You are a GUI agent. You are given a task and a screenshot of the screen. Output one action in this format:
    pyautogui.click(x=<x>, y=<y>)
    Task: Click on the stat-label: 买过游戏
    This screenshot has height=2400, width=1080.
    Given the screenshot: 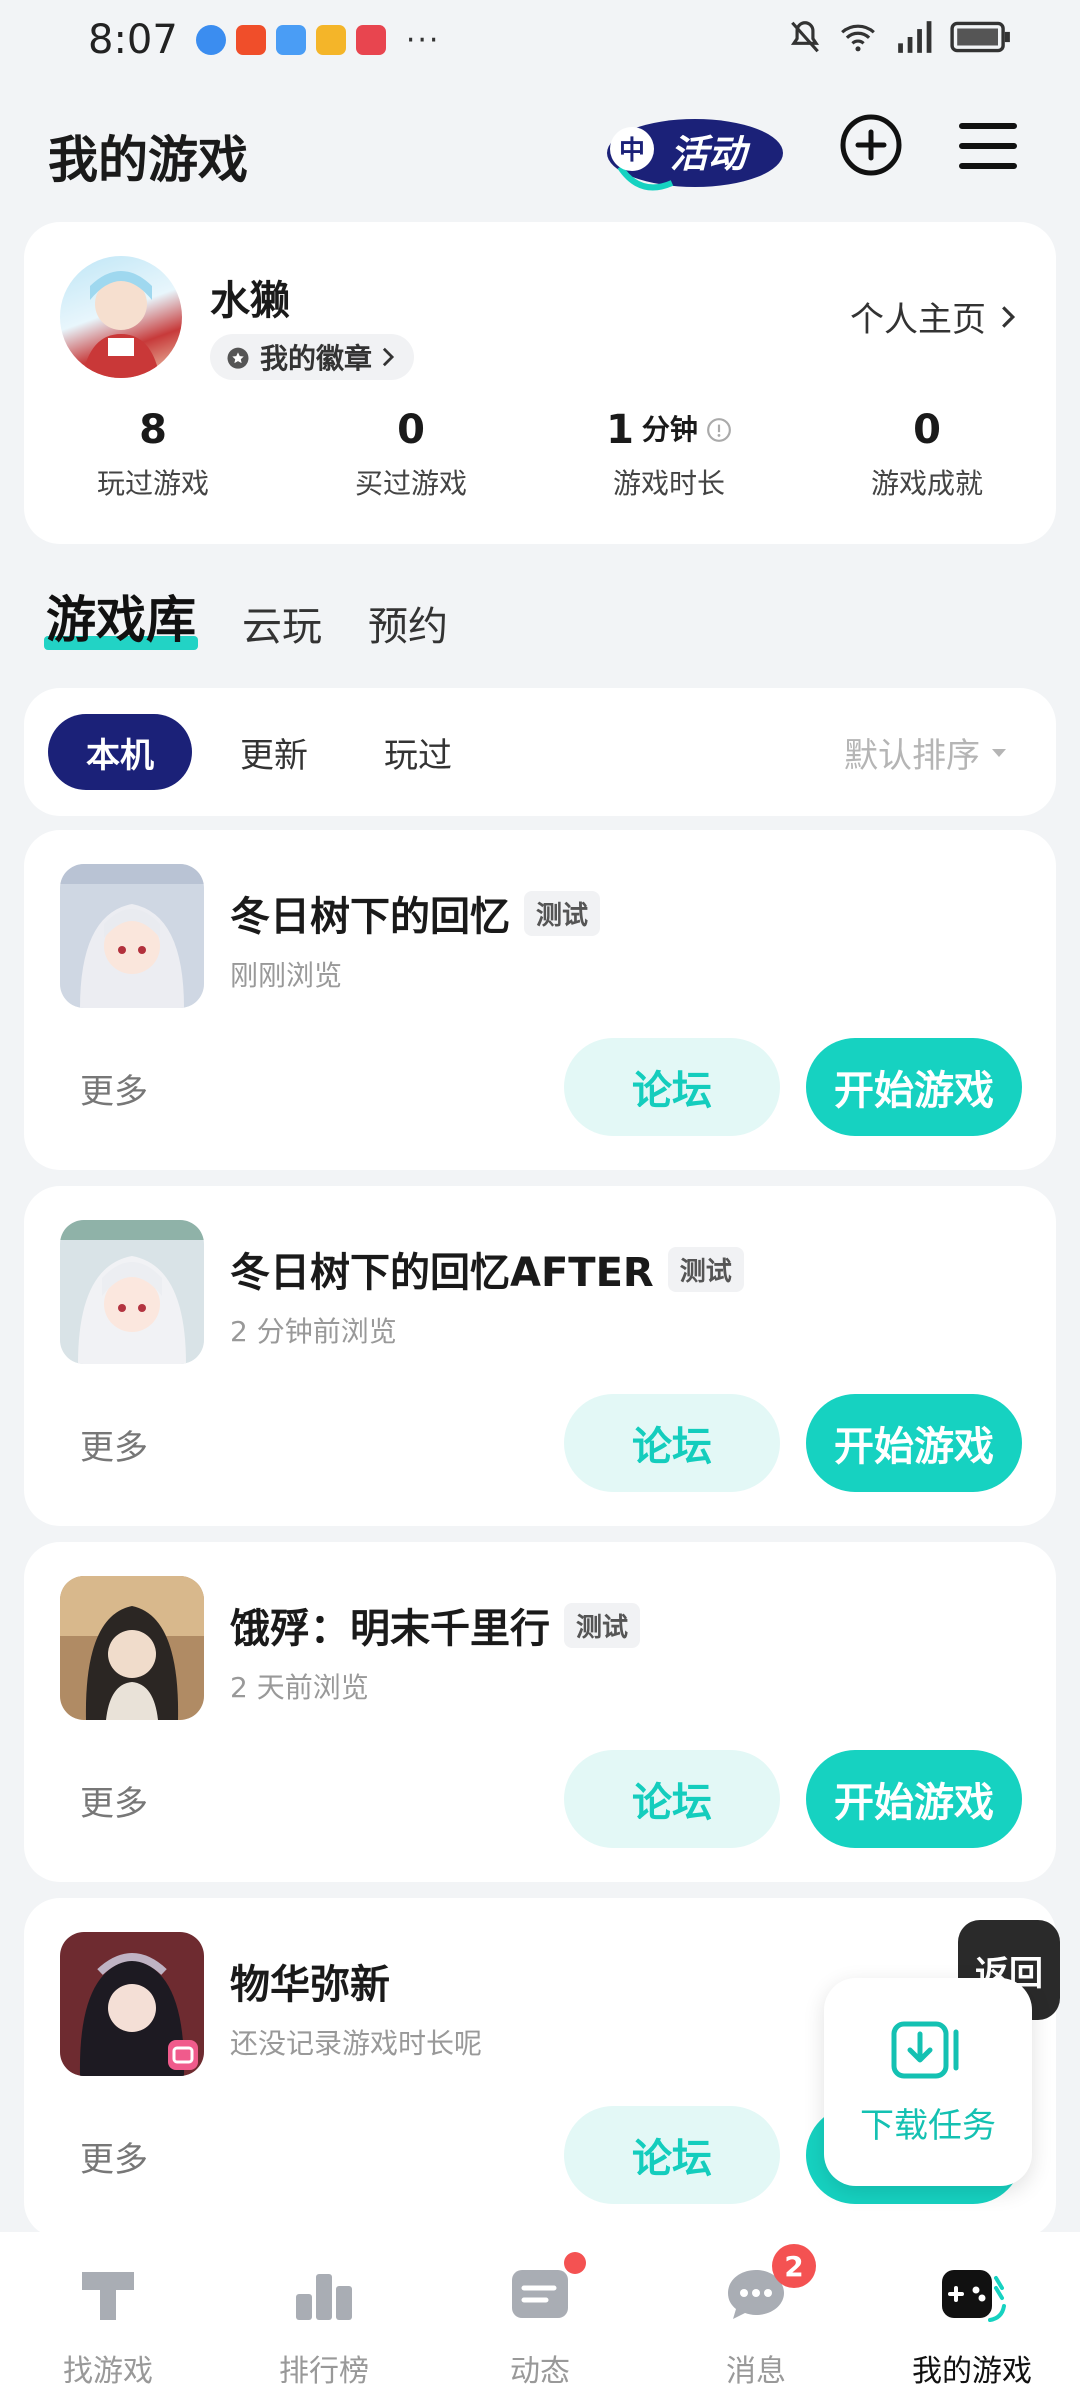 What is the action you would take?
    pyautogui.click(x=410, y=483)
    